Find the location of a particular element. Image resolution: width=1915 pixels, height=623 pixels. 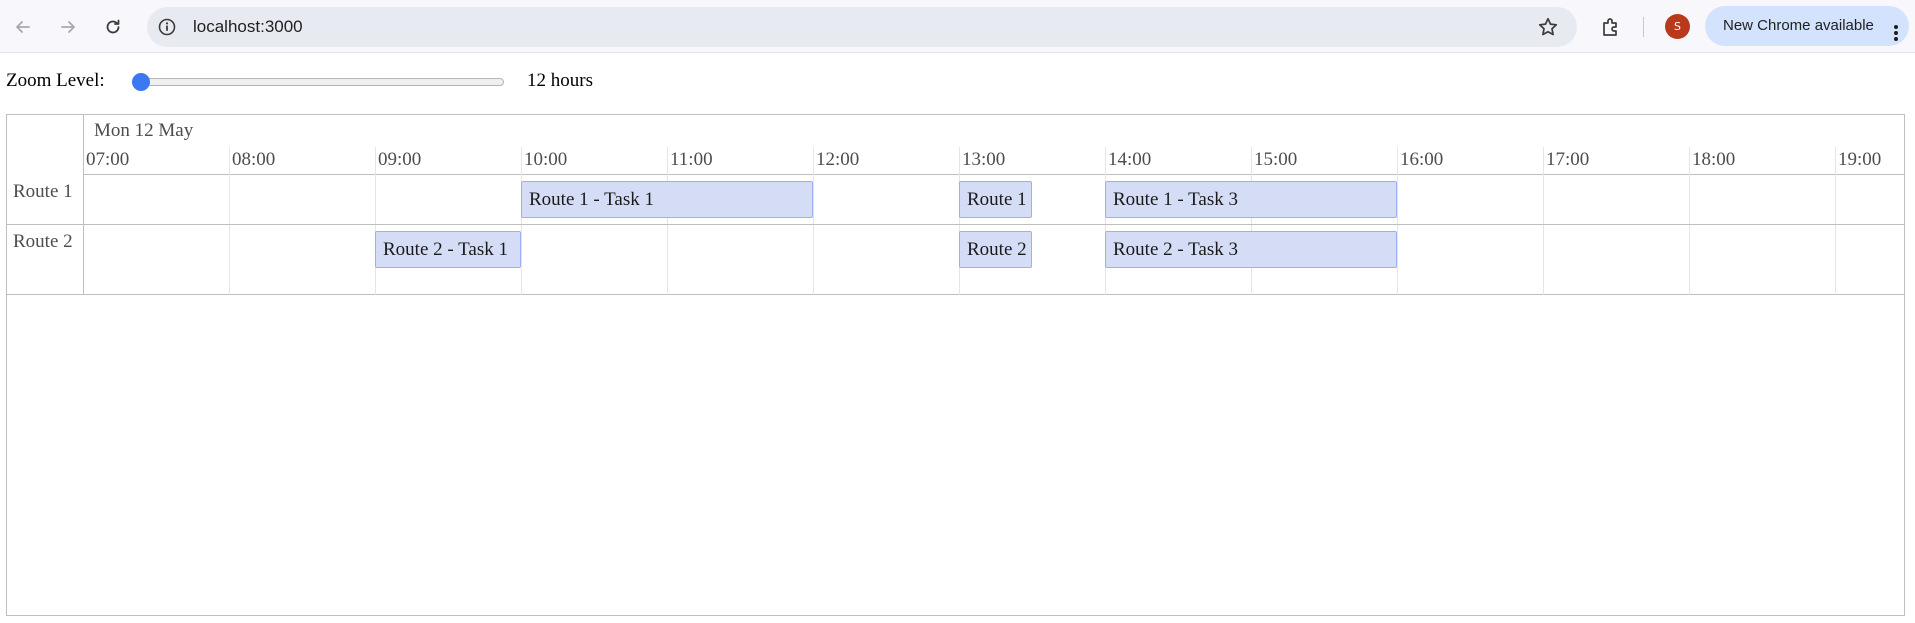

zoom-control: Zoom Level: 12 hours is located at coordinates (957, 81).